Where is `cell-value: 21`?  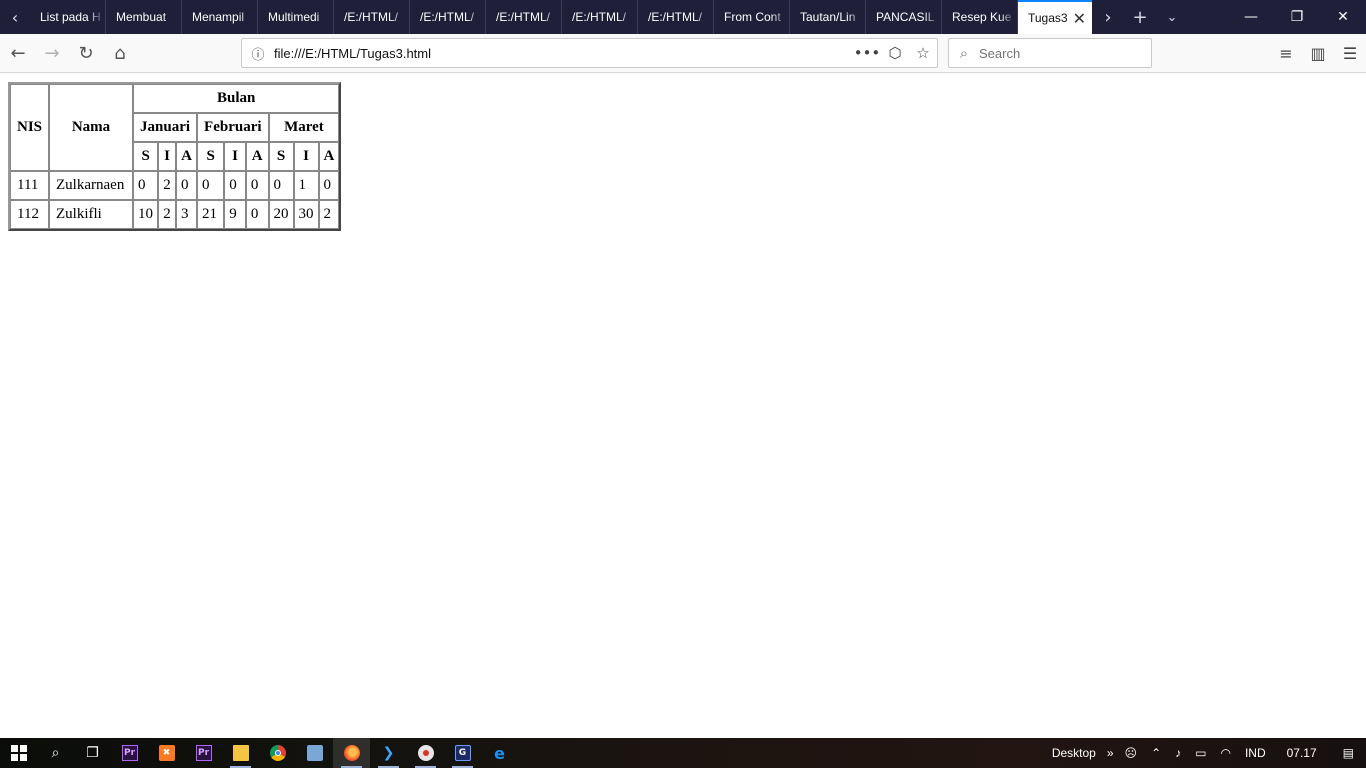
cell-value: 21 is located at coordinates (211, 214).